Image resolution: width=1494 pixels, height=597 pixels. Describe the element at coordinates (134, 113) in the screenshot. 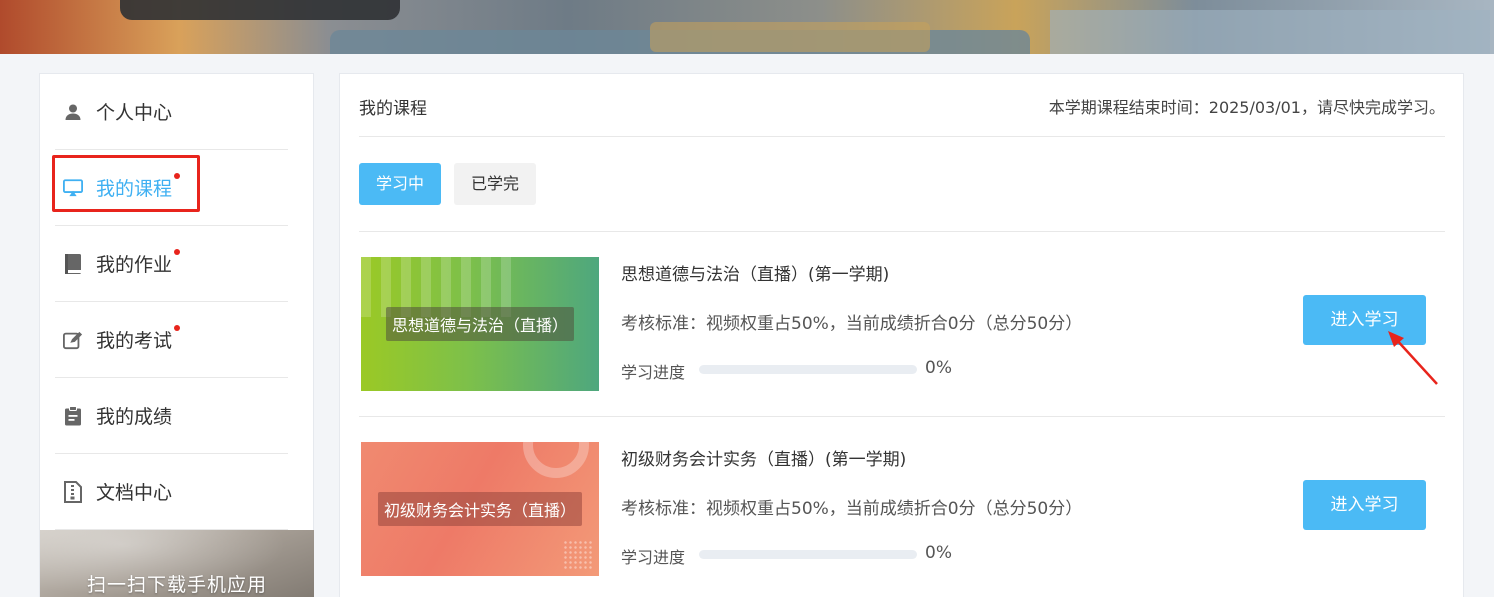

I see `sidebar-item-label: 个人中心` at that location.